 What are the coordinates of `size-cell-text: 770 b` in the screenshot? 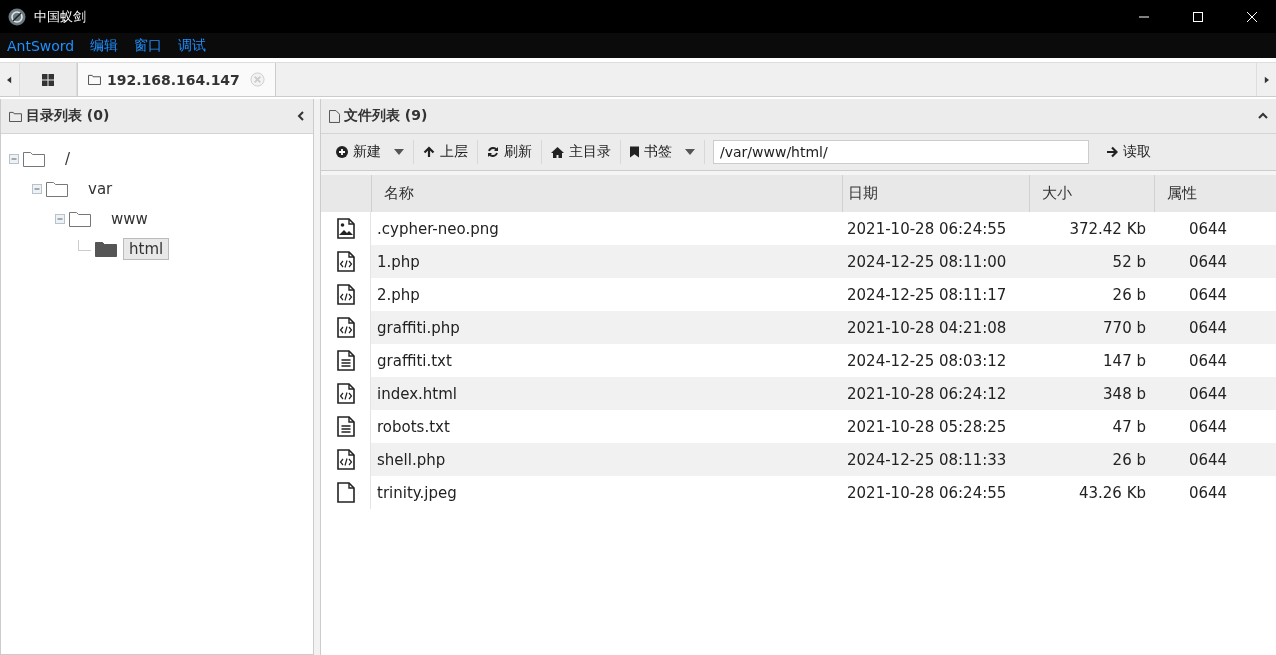 It's located at (1124, 327).